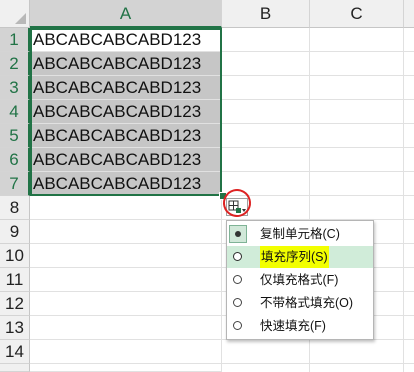 The width and height of the screenshot is (414, 372). What do you see at coordinates (126, 232) in the screenshot?
I see `cell-a9` at bounding box center [126, 232].